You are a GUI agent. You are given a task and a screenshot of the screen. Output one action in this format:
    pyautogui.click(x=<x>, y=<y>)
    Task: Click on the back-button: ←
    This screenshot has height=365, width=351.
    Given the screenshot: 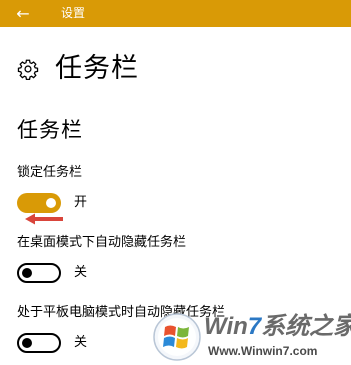 What is the action you would take?
    pyautogui.click(x=23, y=13)
    